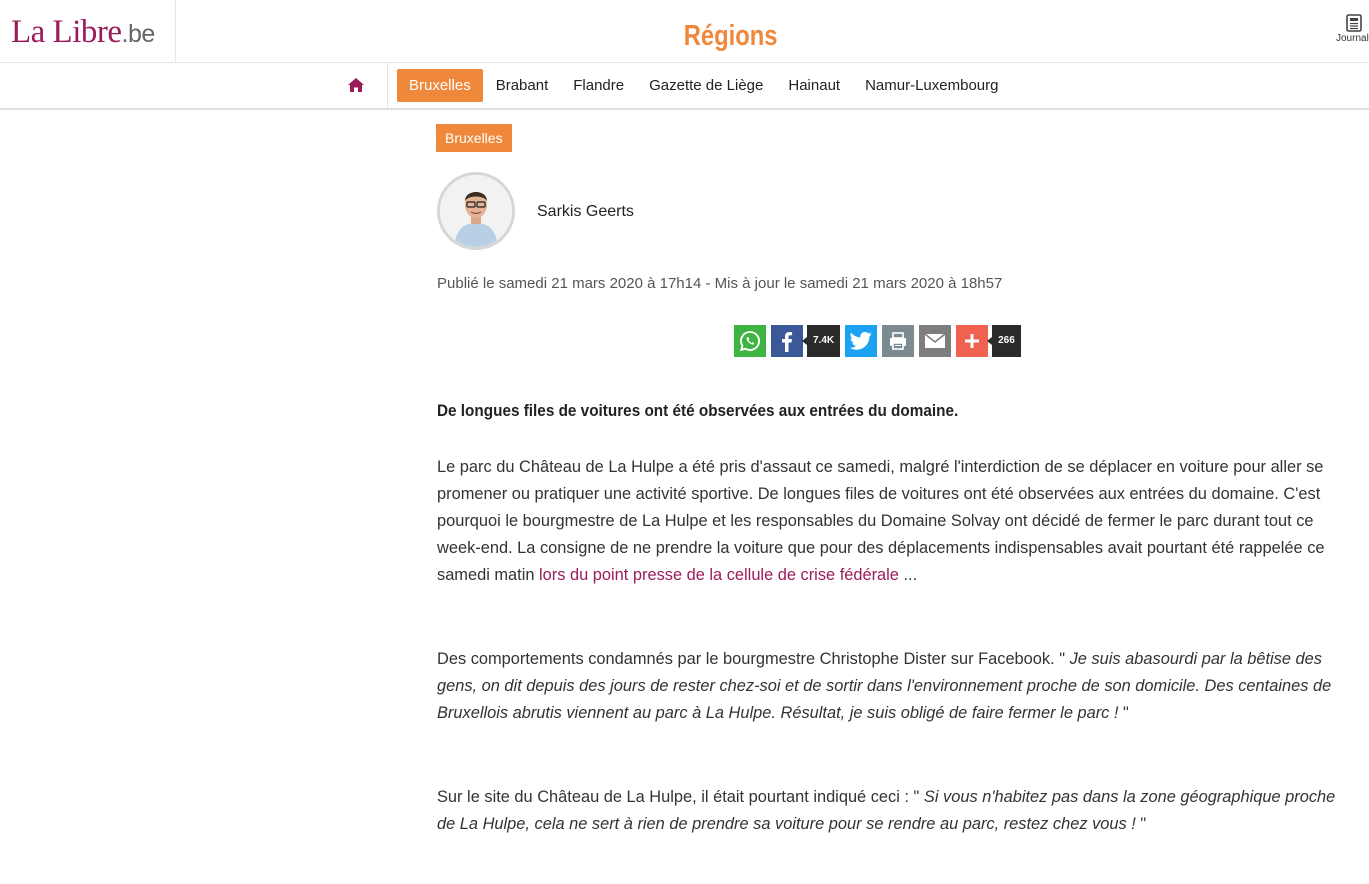 The image size is (1369, 884). I want to click on more-share-button, so click(972, 341).